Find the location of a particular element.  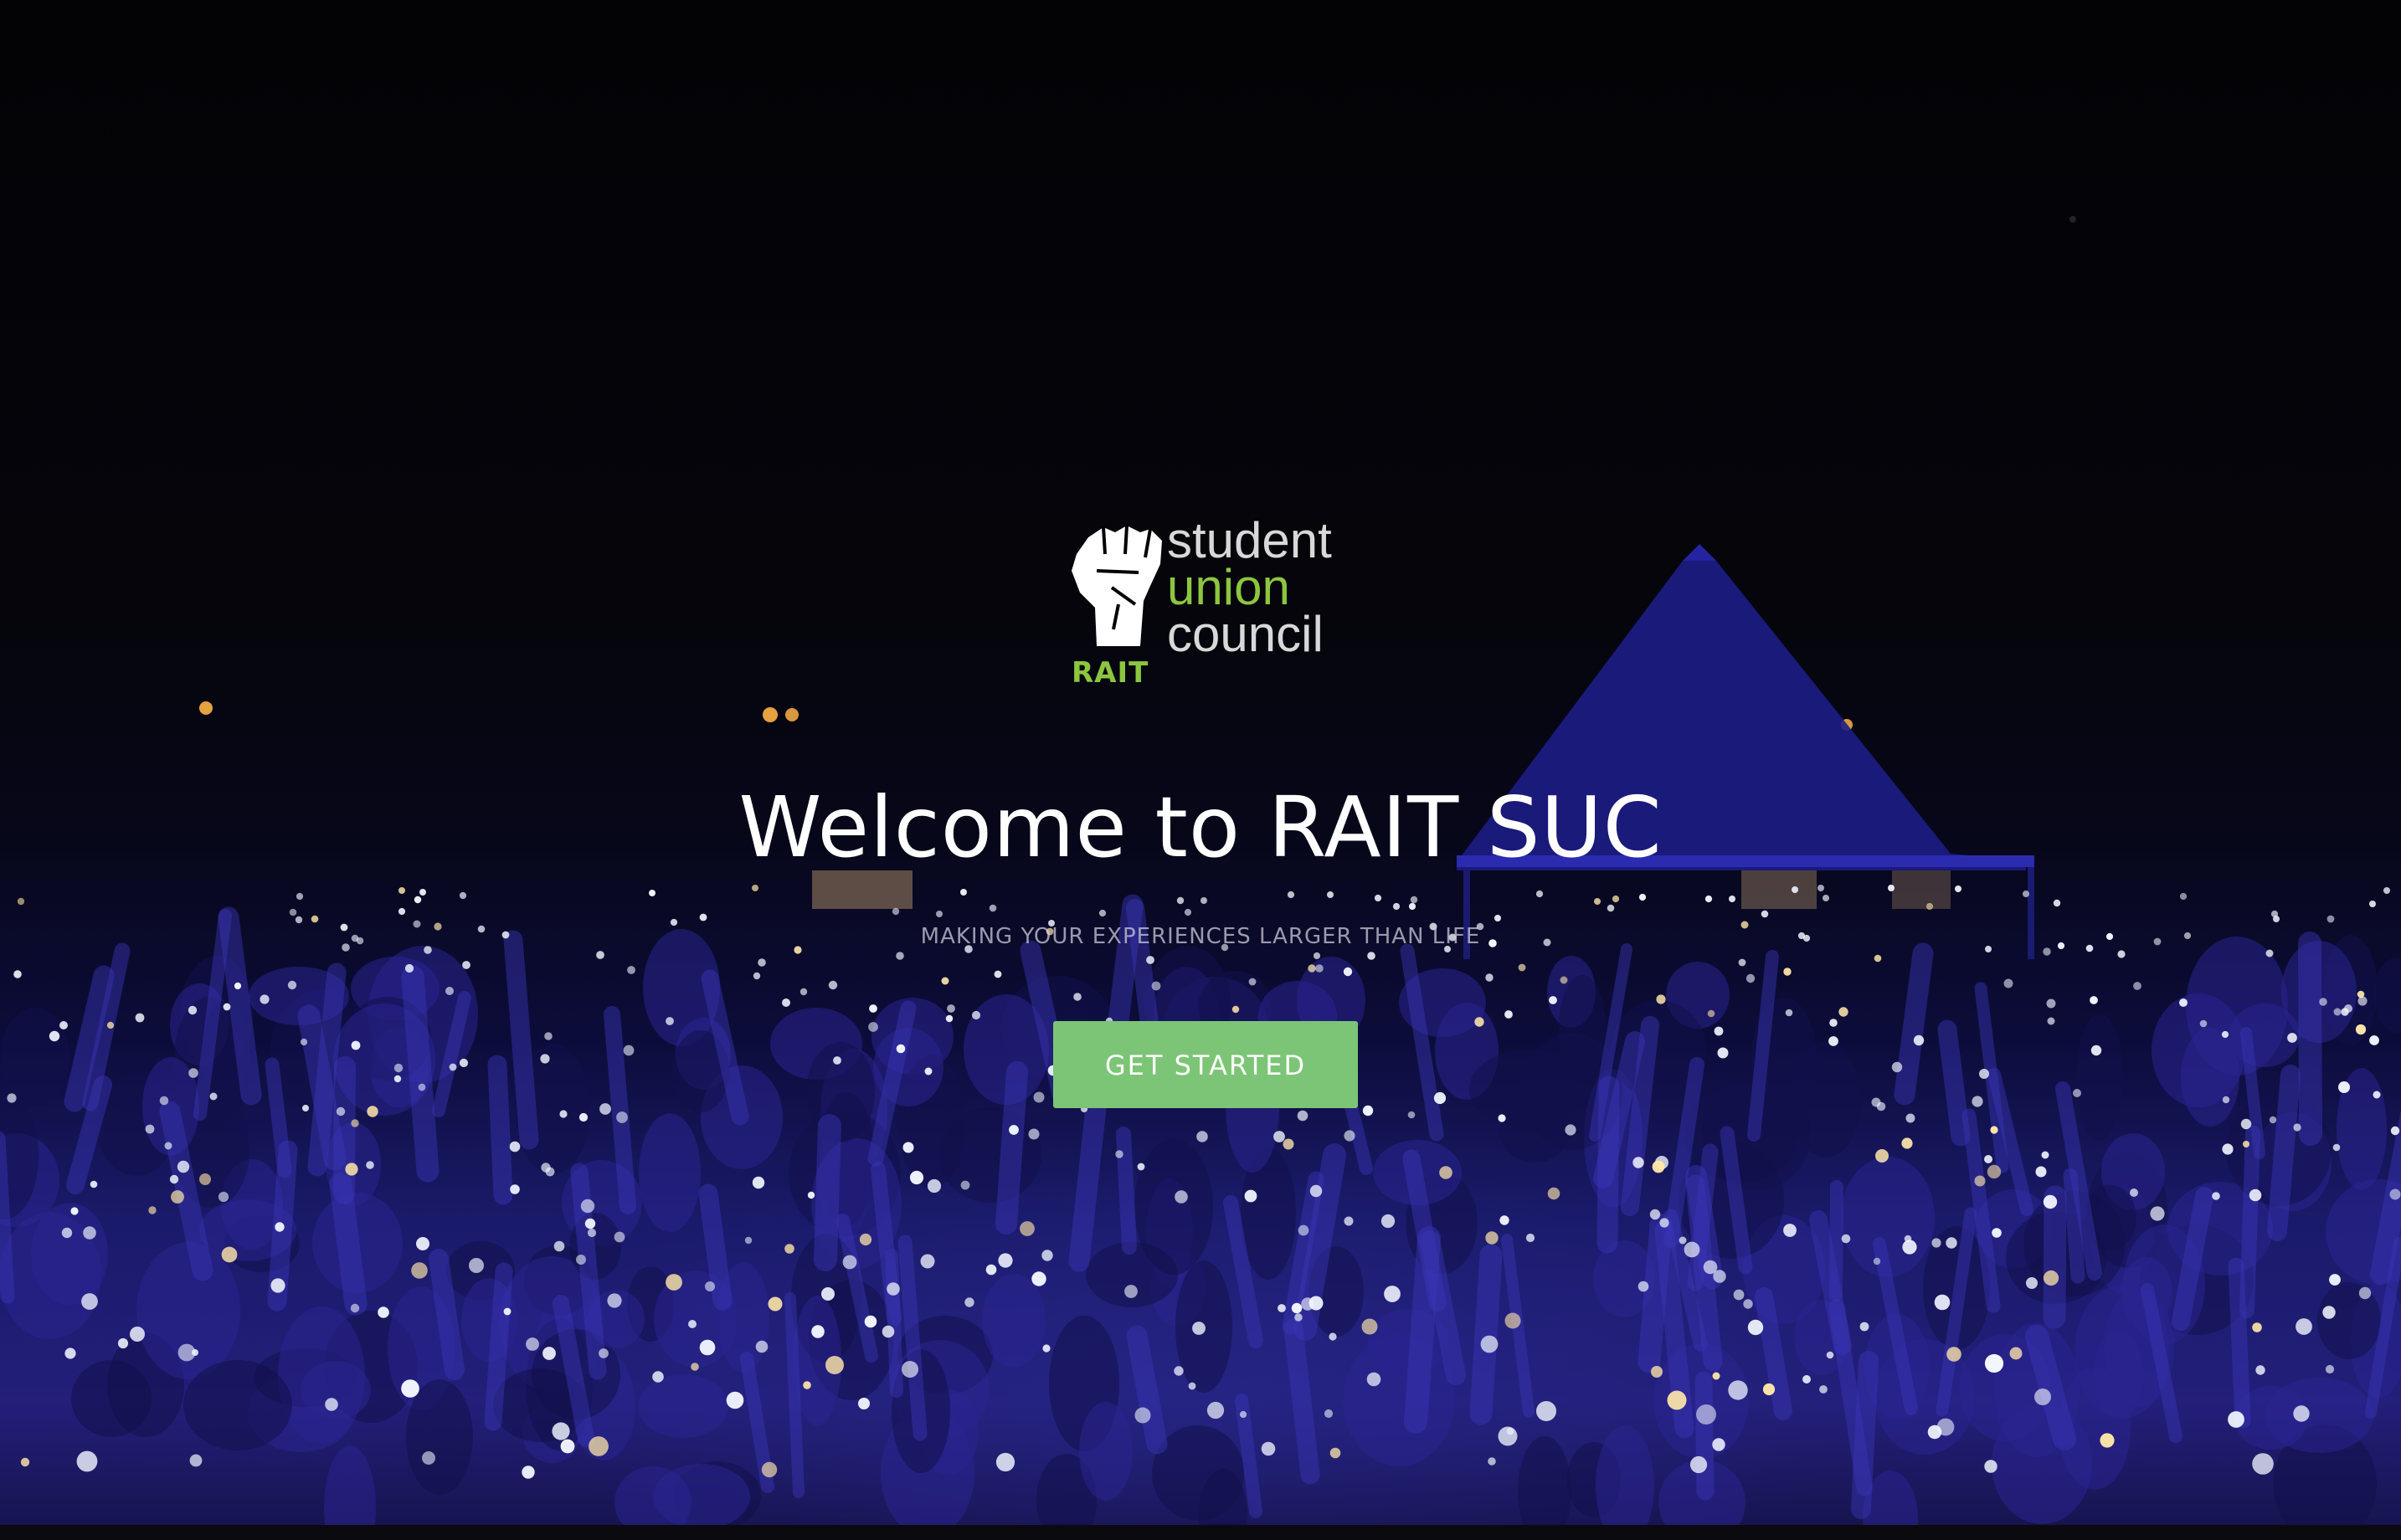

logo-word-council: council is located at coordinates (1245, 634).